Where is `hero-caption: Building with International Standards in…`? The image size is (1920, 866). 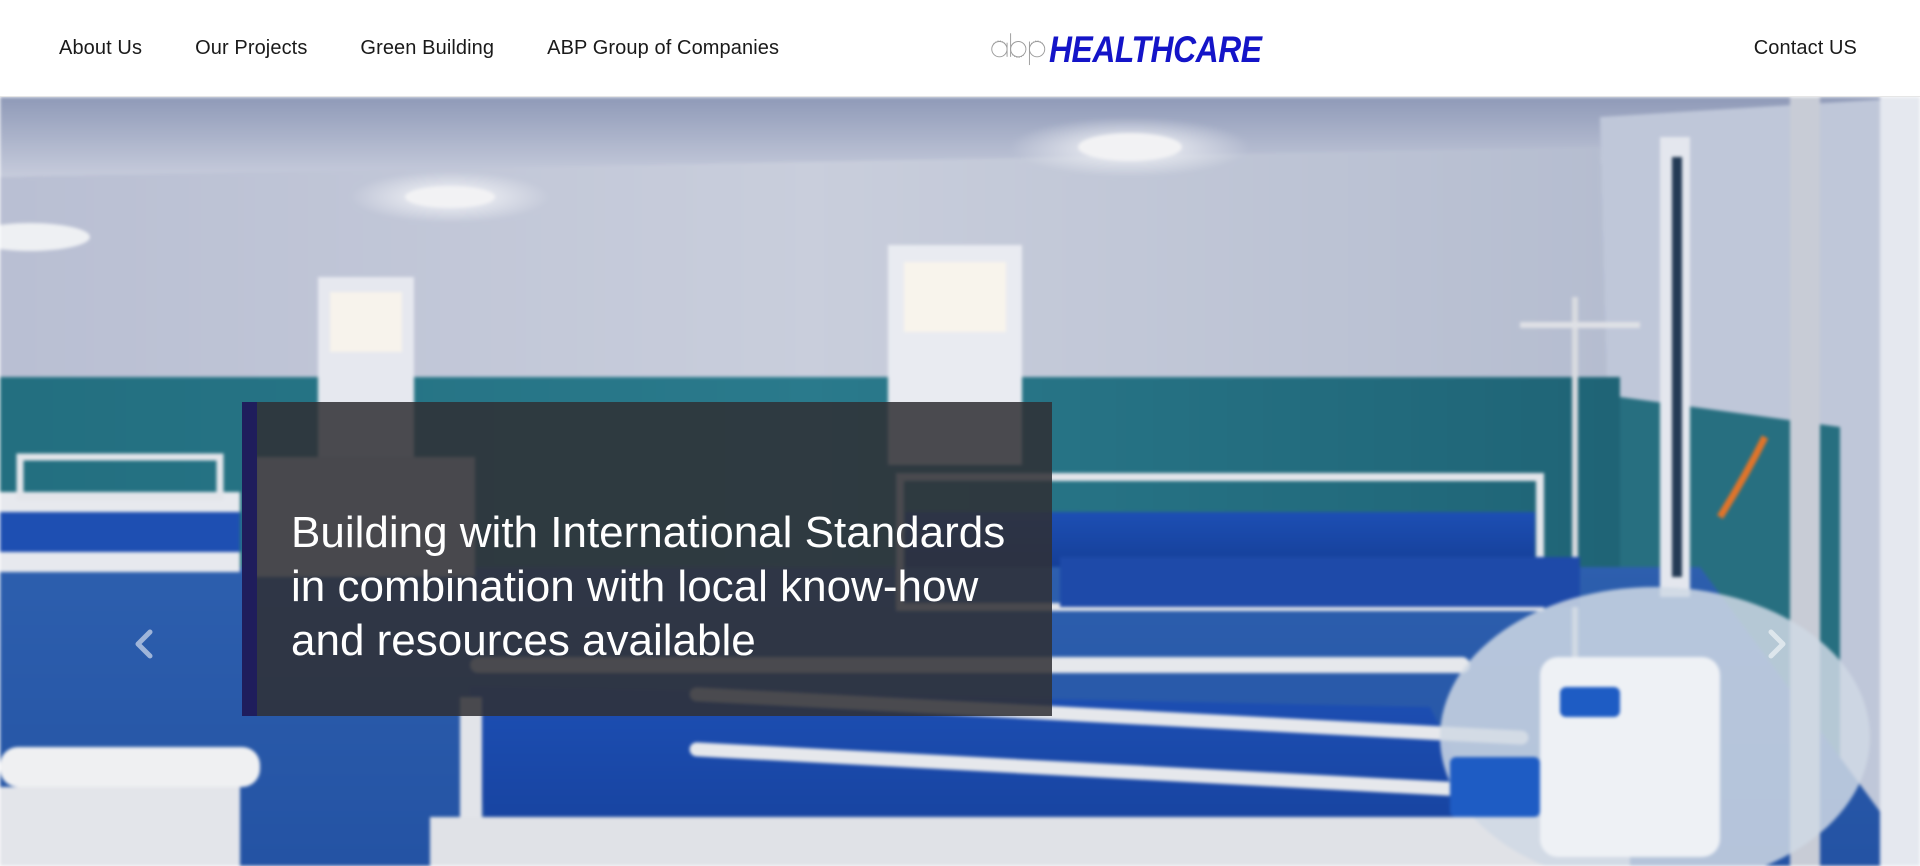 hero-caption: Building with International Standards in… is located at coordinates (648, 586).